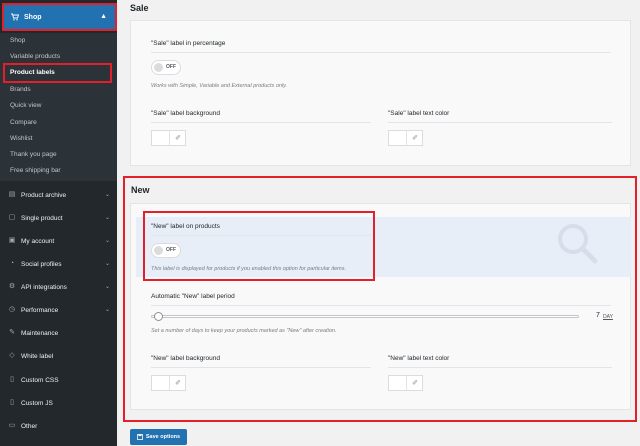 The width and height of the screenshot is (640, 446). Describe the element at coordinates (185, 358) in the screenshot. I see `new-background-label: "New" label background` at that location.